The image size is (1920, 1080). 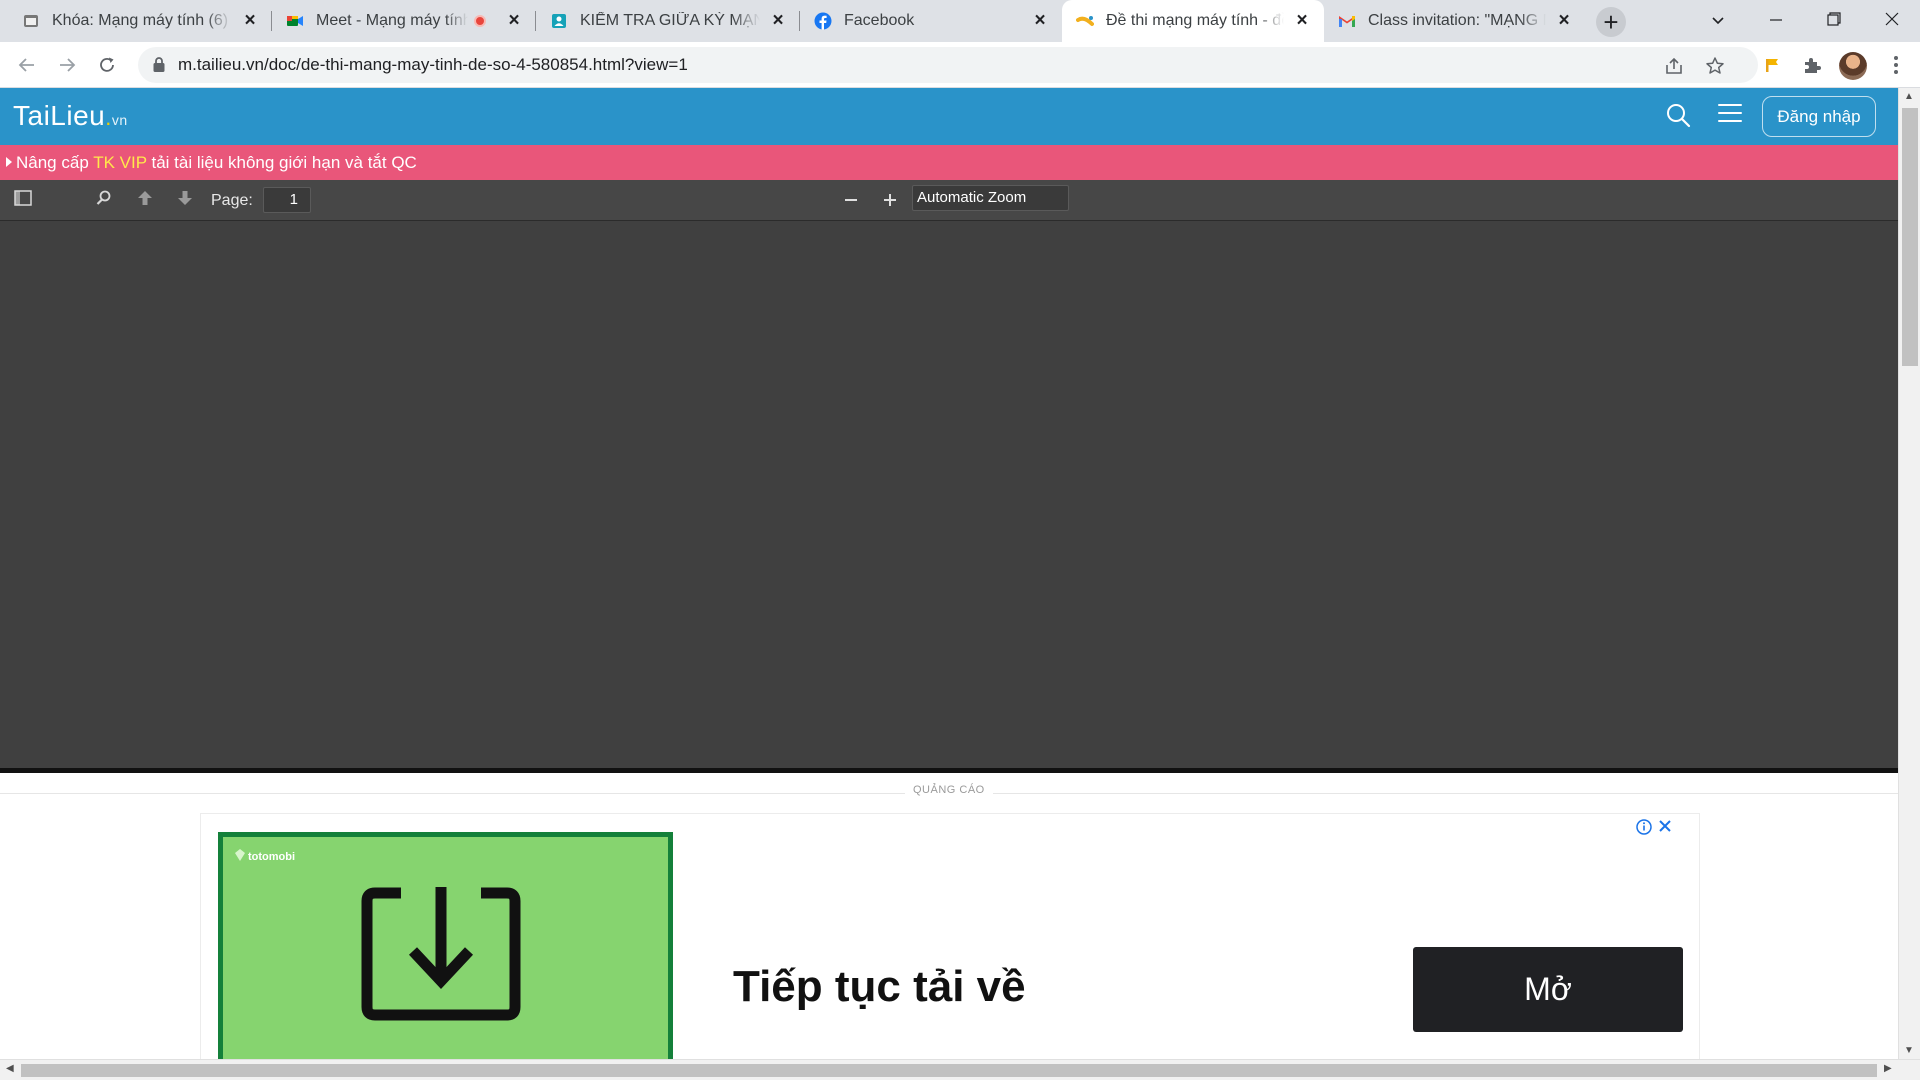 What do you see at coordinates (1909, 1050) in the screenshot?
I see `scroll-down-arrow-icon: ▼` at bounding box center [1909, 1050].